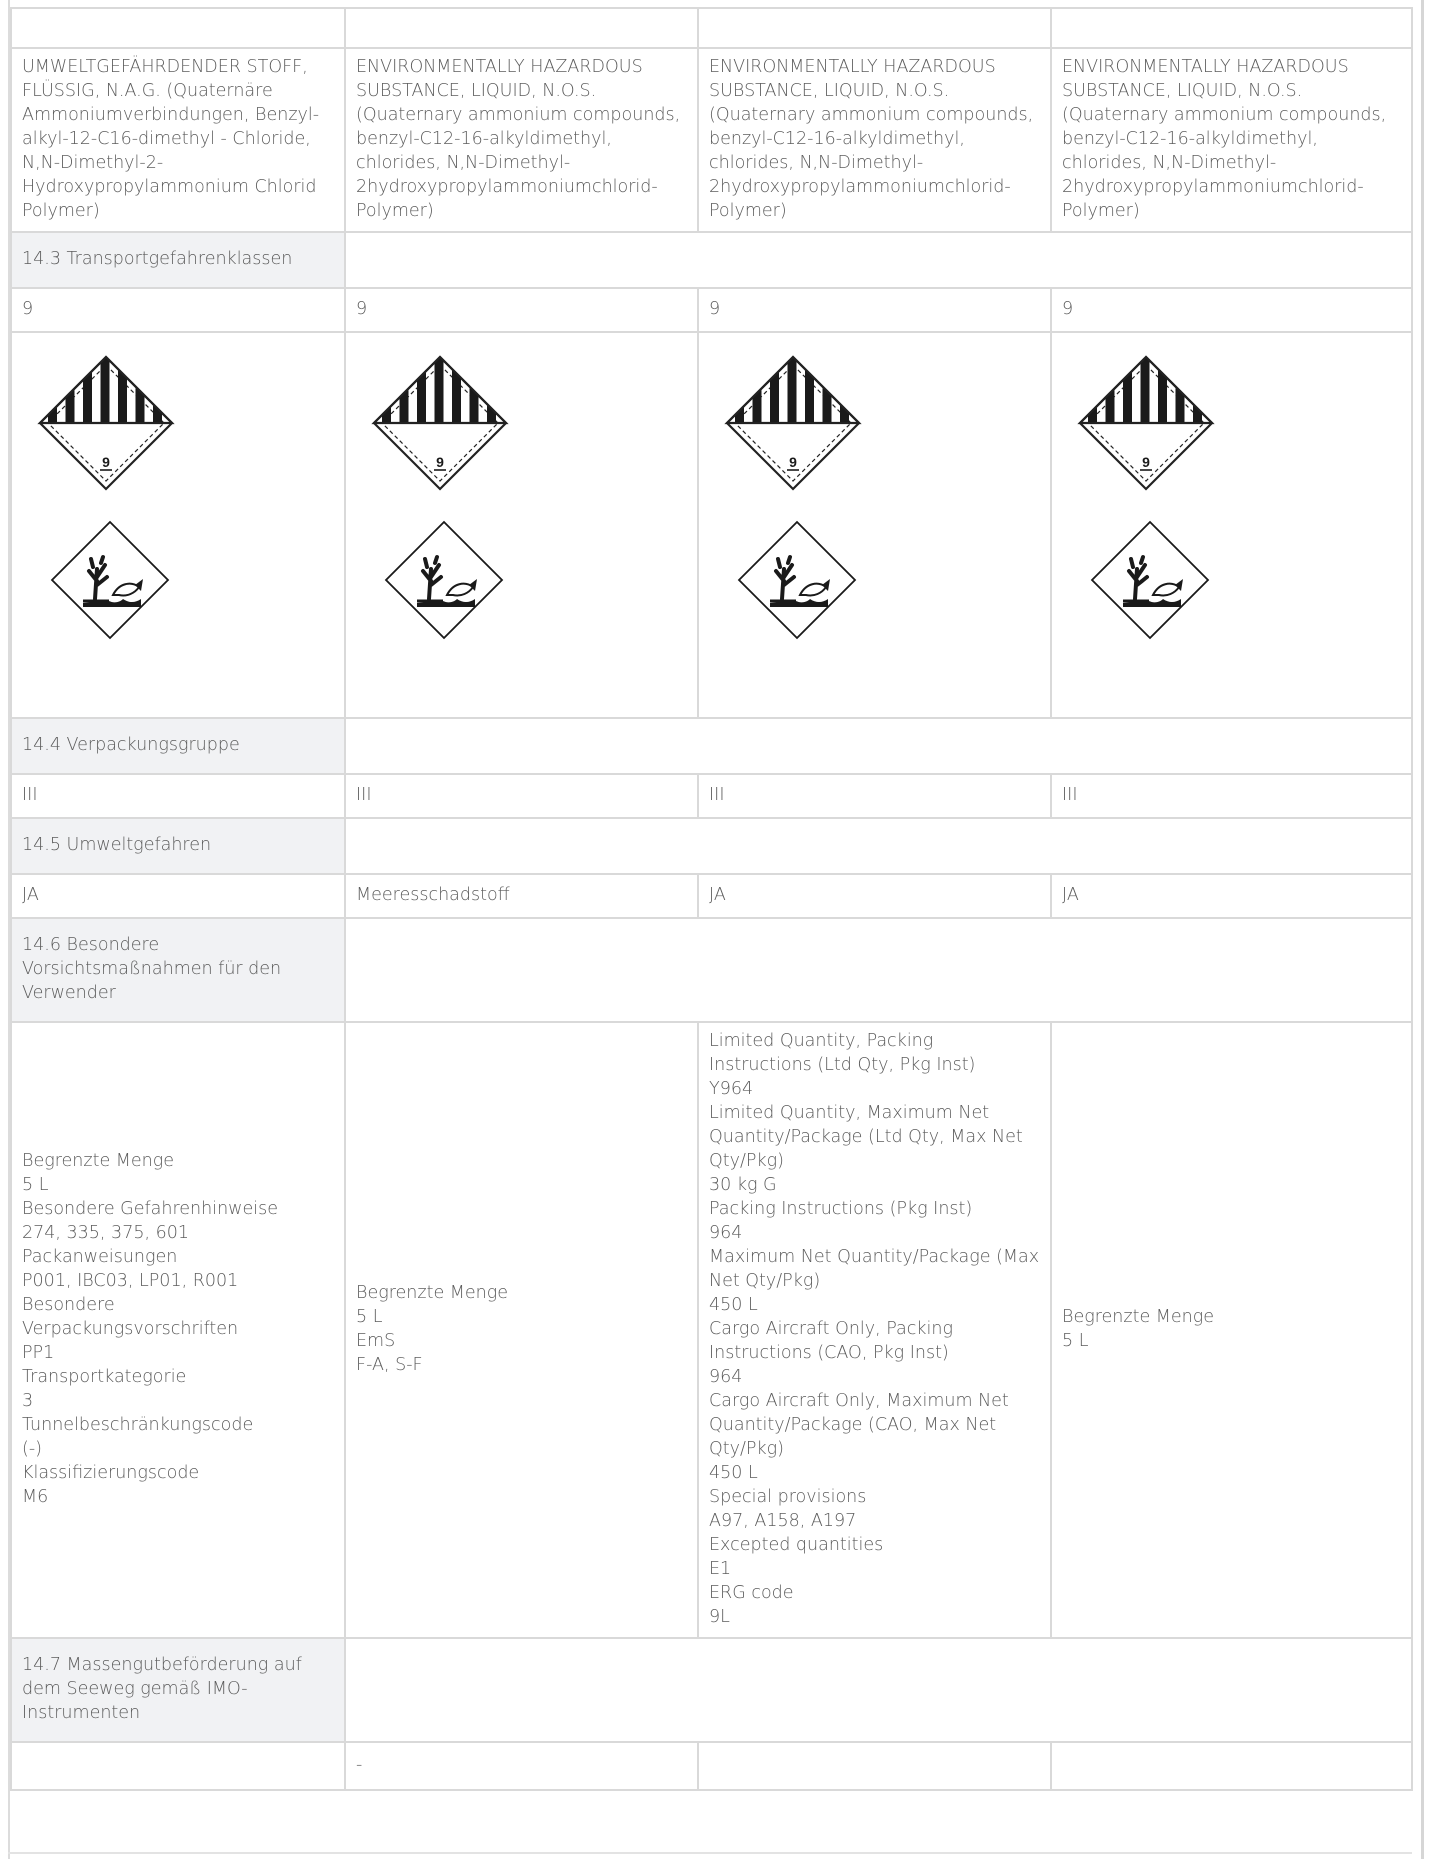 This screenshot has width=1436, height=1859. I want to click on environmental-hazard-value: Meeresschadstoff, so click(521, 896).